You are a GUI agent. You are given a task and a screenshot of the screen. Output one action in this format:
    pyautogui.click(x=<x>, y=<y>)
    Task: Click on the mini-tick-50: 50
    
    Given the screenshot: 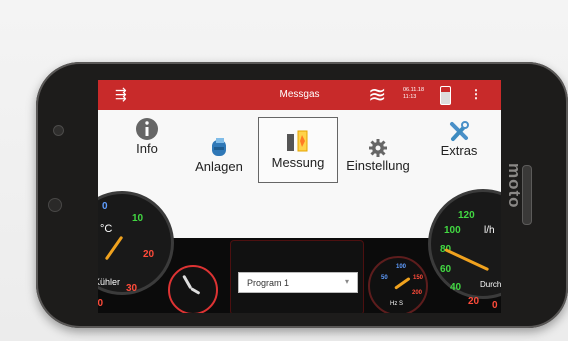 What is the action you would take?
    pyautogui.click(x=384, y=278)
    